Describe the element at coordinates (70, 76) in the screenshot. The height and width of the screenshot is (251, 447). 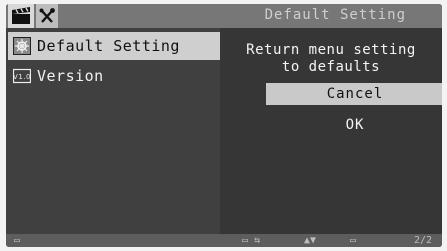
I see `menu-item-label: Version` at that location.